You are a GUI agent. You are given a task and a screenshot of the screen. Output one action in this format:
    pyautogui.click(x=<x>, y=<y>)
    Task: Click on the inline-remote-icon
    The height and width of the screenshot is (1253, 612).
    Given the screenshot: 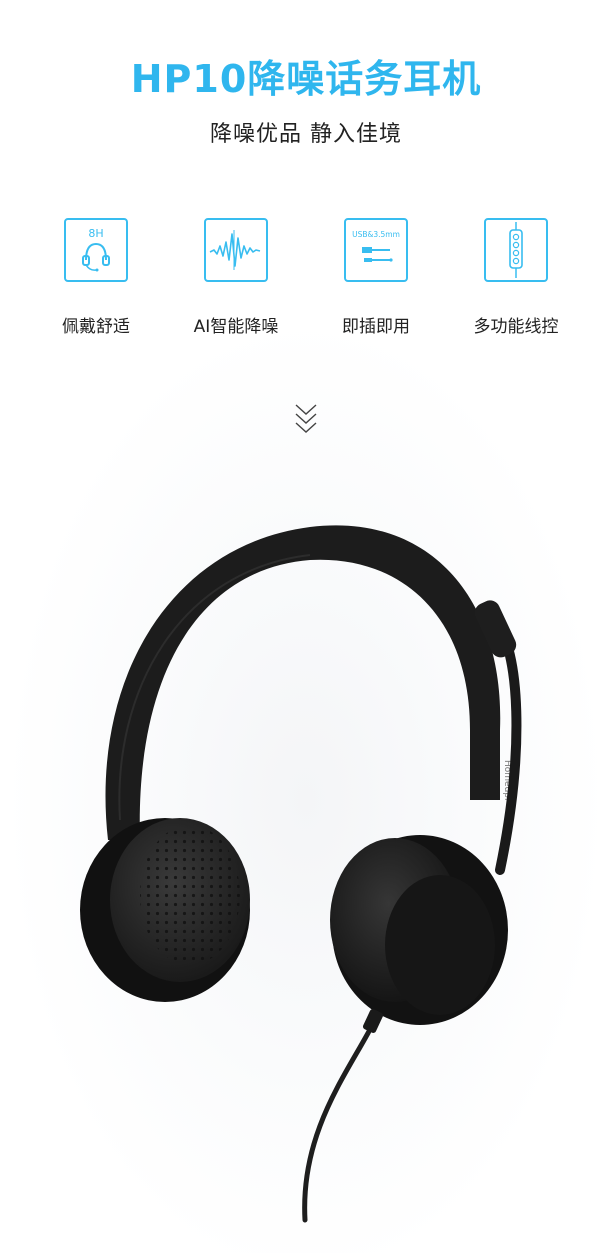 What is the action you would take?
    pyautogui.click(x=516, y=250)
    